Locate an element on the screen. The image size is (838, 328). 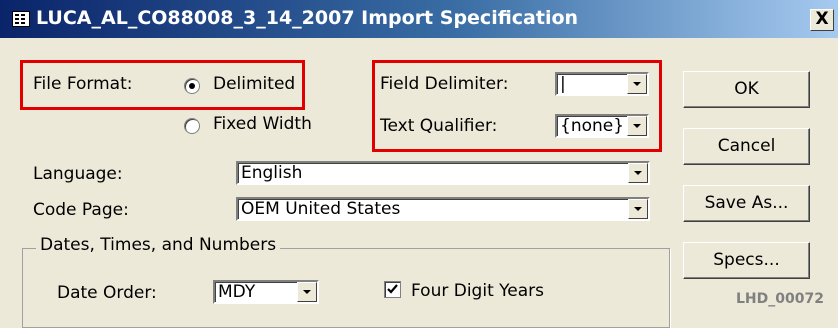
language-label: Language: is located at coordinates (78, 174).